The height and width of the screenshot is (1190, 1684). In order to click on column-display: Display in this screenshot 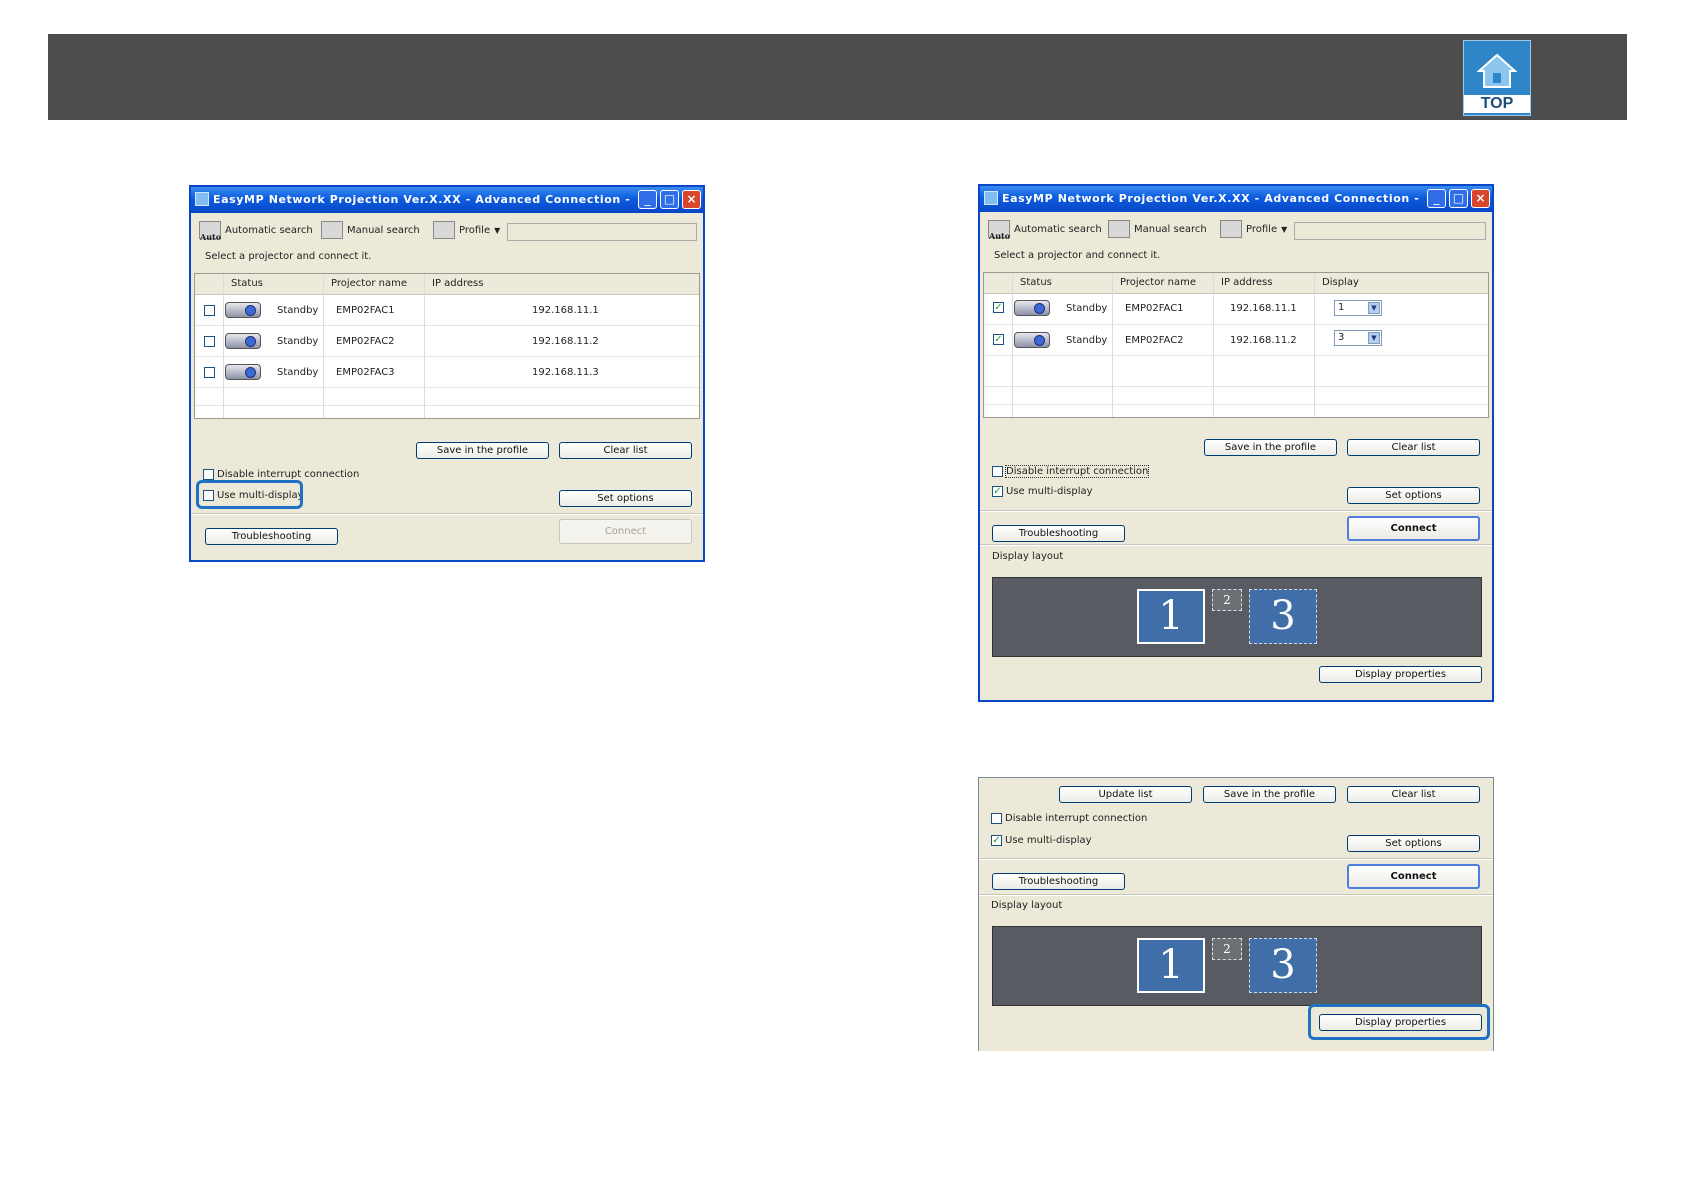, I will do `click(1340, 282)`.